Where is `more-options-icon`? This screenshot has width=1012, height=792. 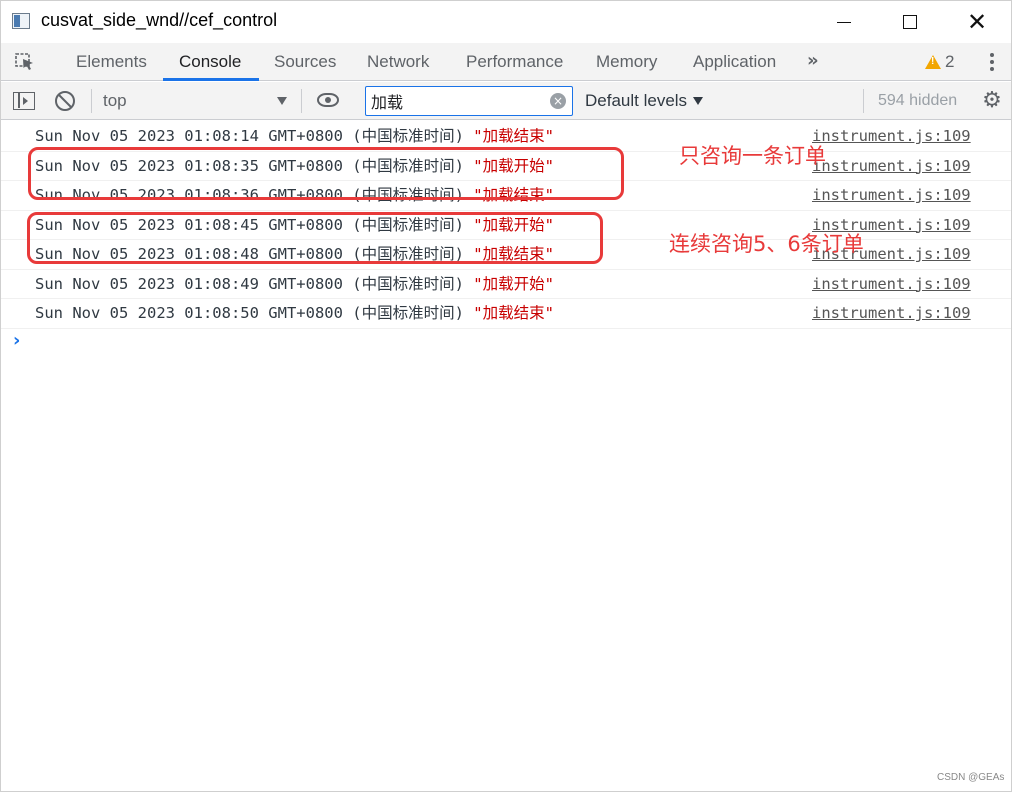
more-options-icon is located at coordinates (992, 63).